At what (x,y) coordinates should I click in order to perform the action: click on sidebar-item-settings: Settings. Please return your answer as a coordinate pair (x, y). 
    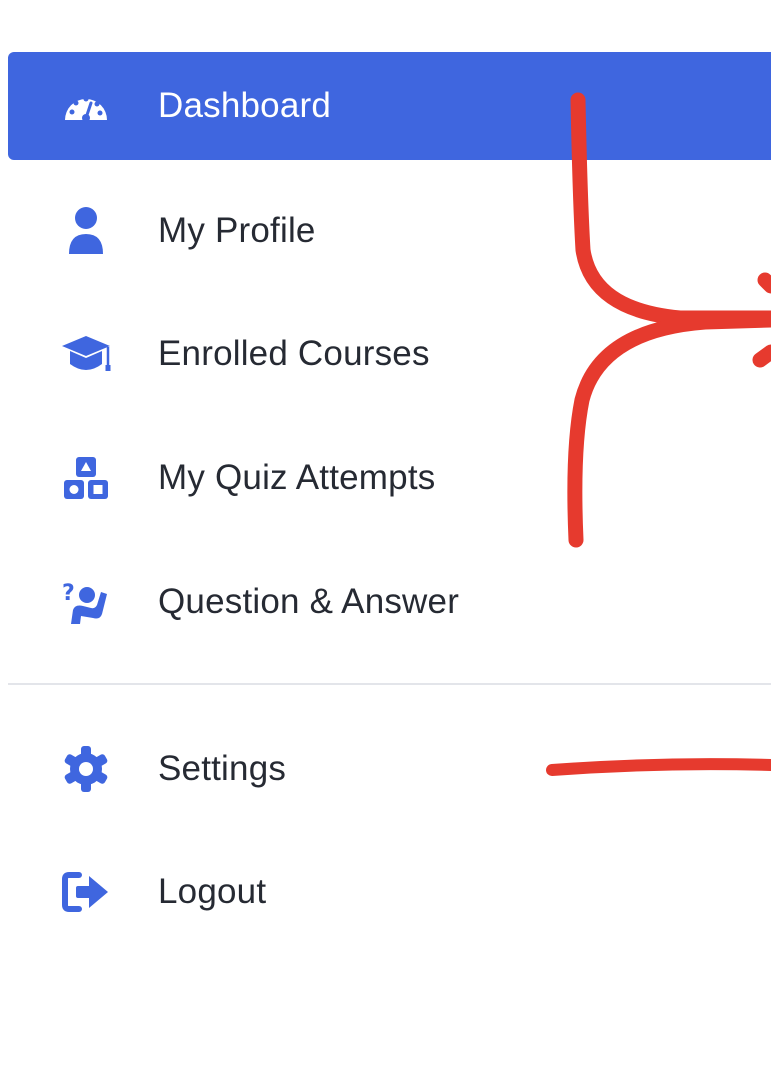
    Looking at the image, I should click on (389, 769).